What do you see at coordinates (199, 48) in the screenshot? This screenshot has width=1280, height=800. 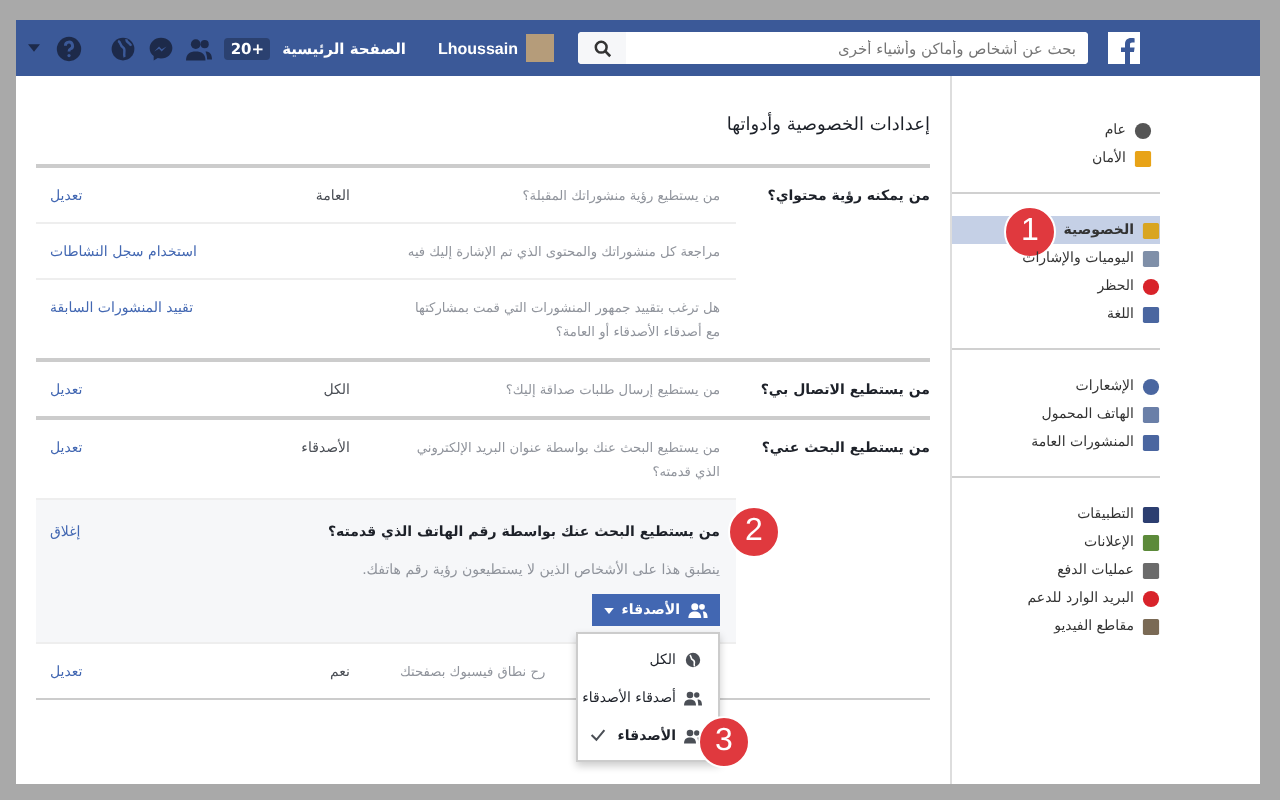 I see `friends-icon` at bounding box center [199, 48].